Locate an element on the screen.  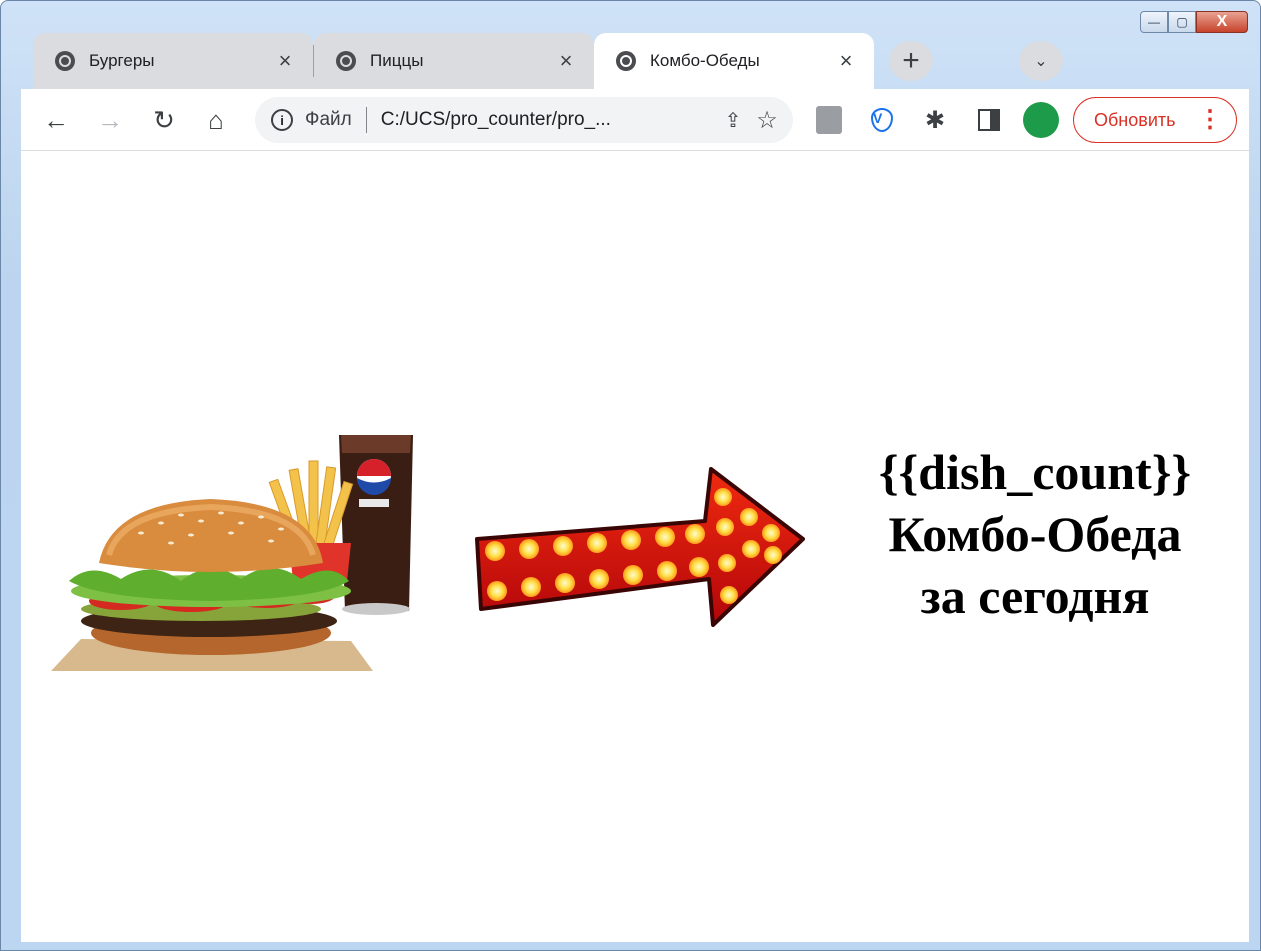
tab-strip: Бургеры × Пиццы × Комбо-Обеды × is located at coordinates (453, 61).